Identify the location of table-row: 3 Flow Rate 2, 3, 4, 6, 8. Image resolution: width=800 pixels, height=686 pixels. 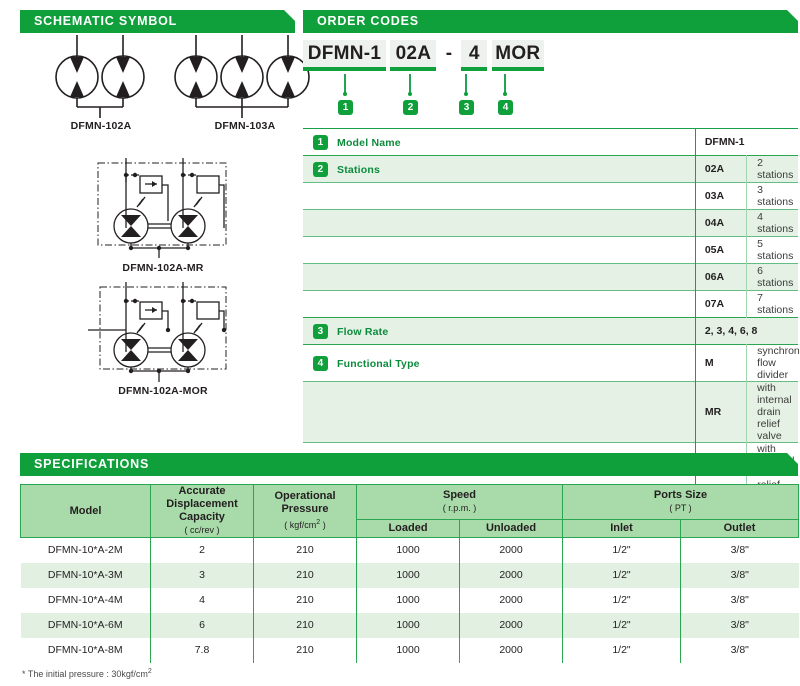
(550, 331).